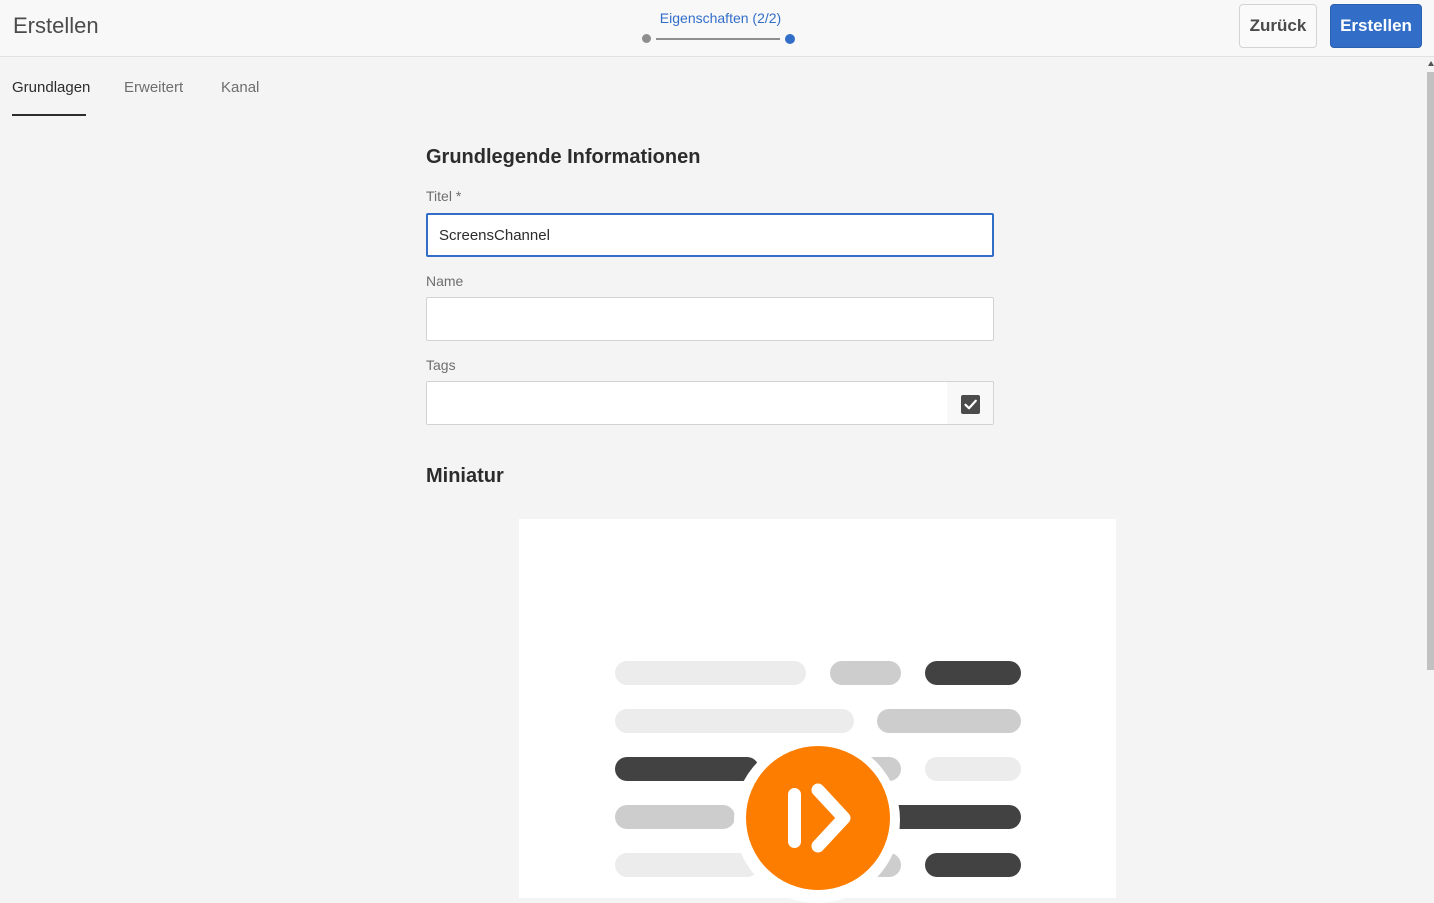 This screenshot has height=903, width=1434. Describe the element at coordinates (1431, 63) in the screenshot. I see `scroll-up-arrow-icon` at that location.